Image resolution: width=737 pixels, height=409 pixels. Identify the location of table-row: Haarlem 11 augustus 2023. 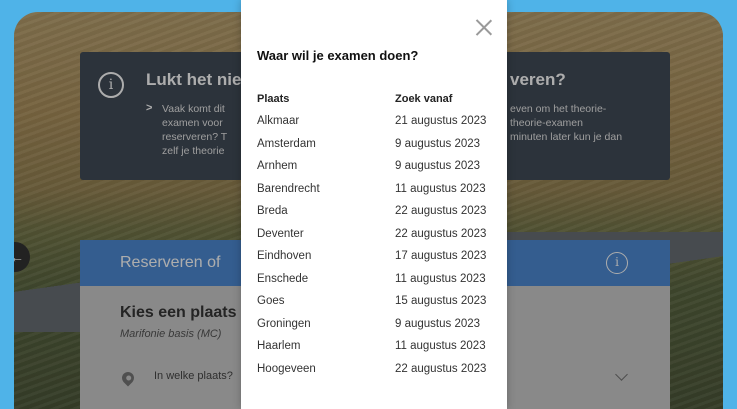
(371, 346).